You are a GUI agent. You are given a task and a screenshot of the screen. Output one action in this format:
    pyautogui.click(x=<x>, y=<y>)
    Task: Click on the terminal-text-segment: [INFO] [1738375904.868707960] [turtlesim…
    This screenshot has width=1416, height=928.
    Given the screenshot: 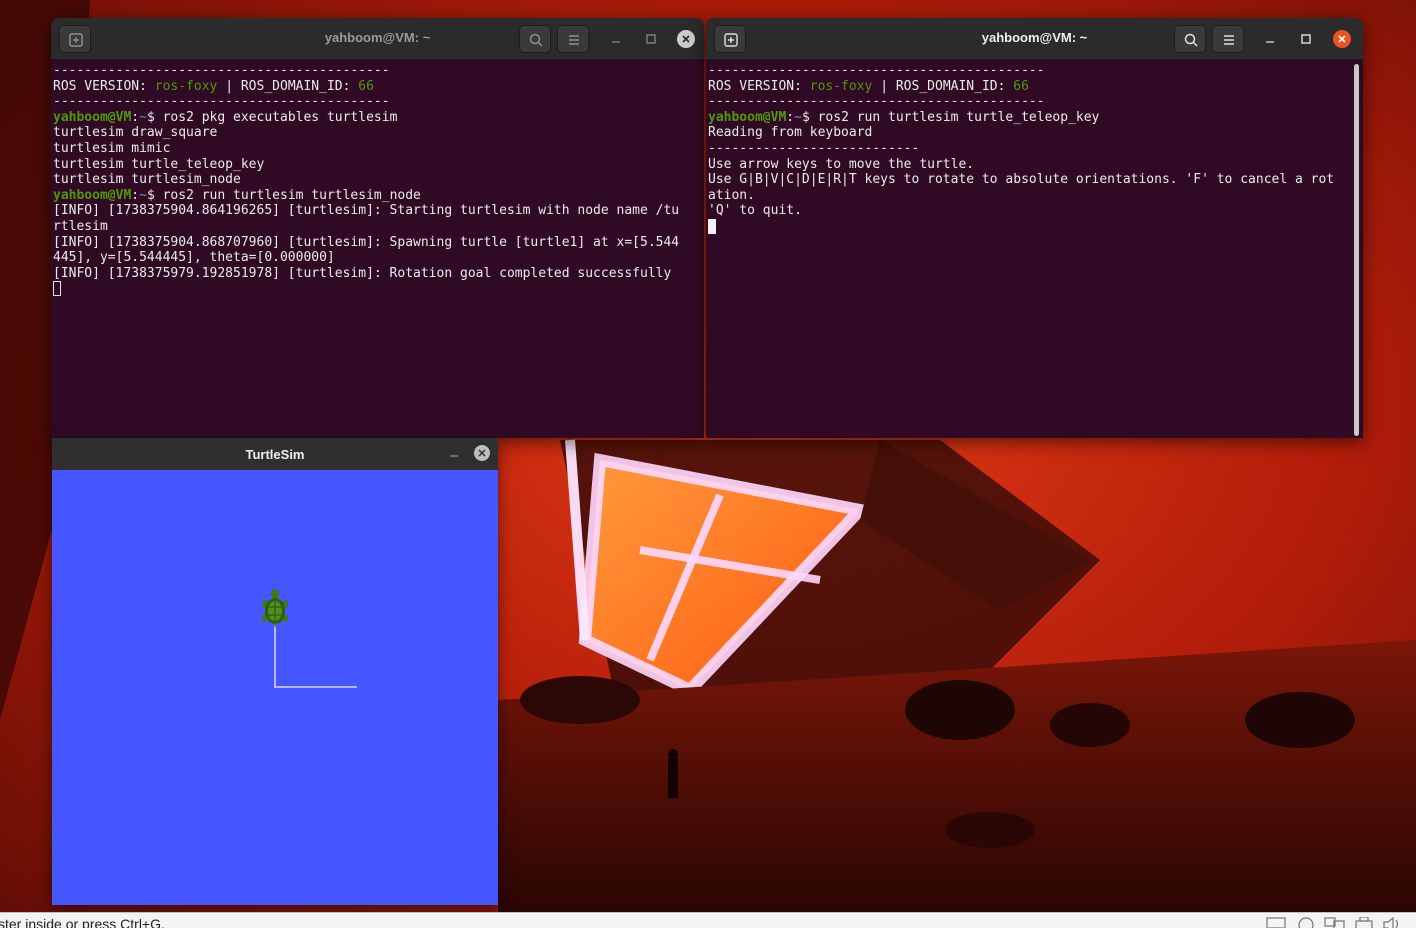 What is the action you would take?
    pyautogui.click(x=366, y=242)
    